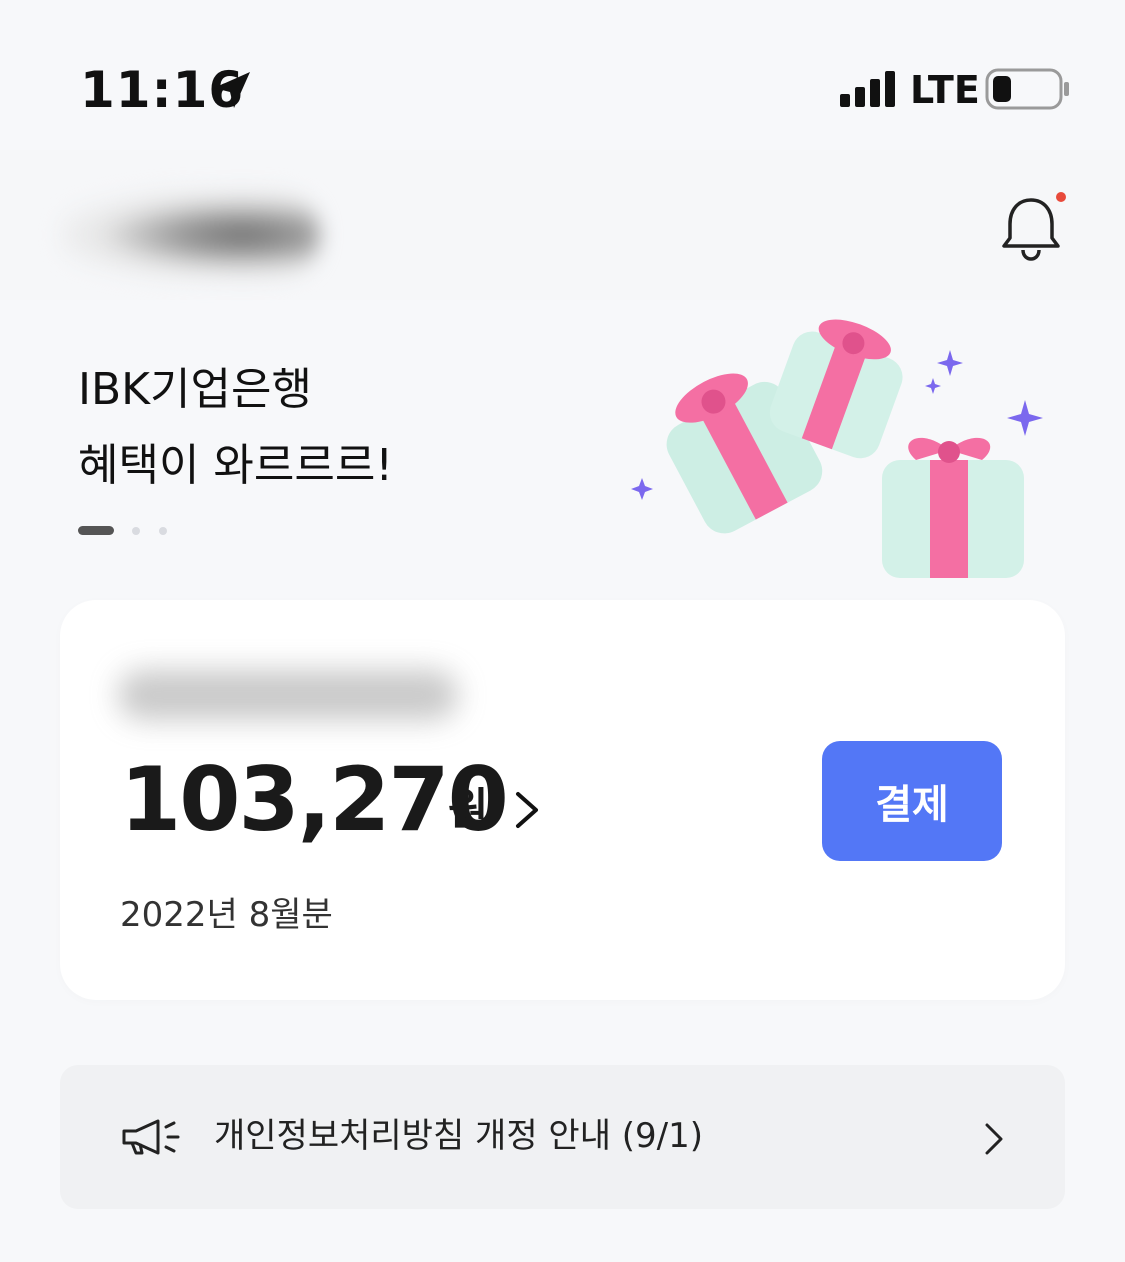 The width and height of the screenshot is (1125, 1262). Describe the element at coordinates (235, 465) in the screenshot. I see `banner-title-line2: 혜택이 와르르르!` at that location.